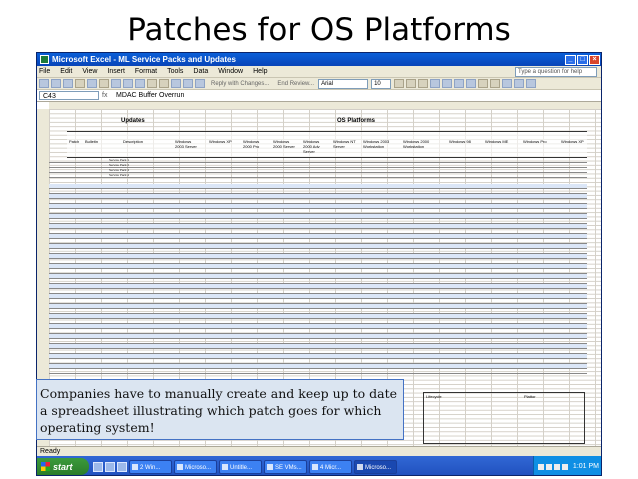 The image size is (638, 479). I want to click on service-pack-label: Service Pack 1, so click(119, 160).